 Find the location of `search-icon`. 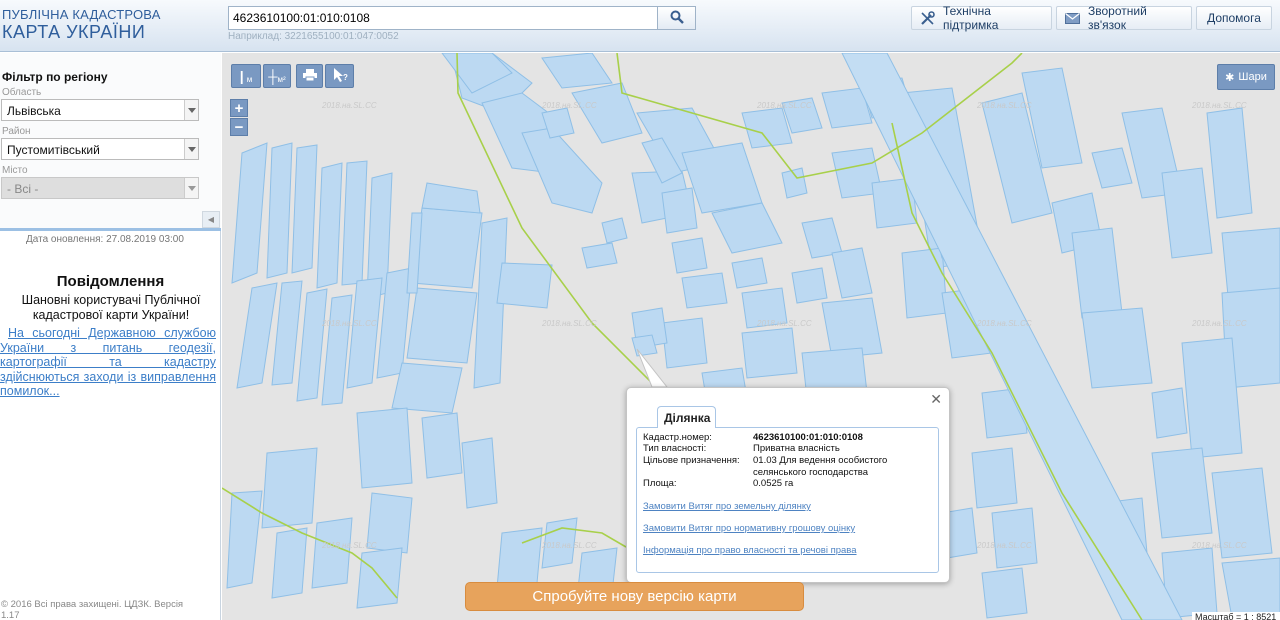

search-icon is located at coordinates (677, 18).